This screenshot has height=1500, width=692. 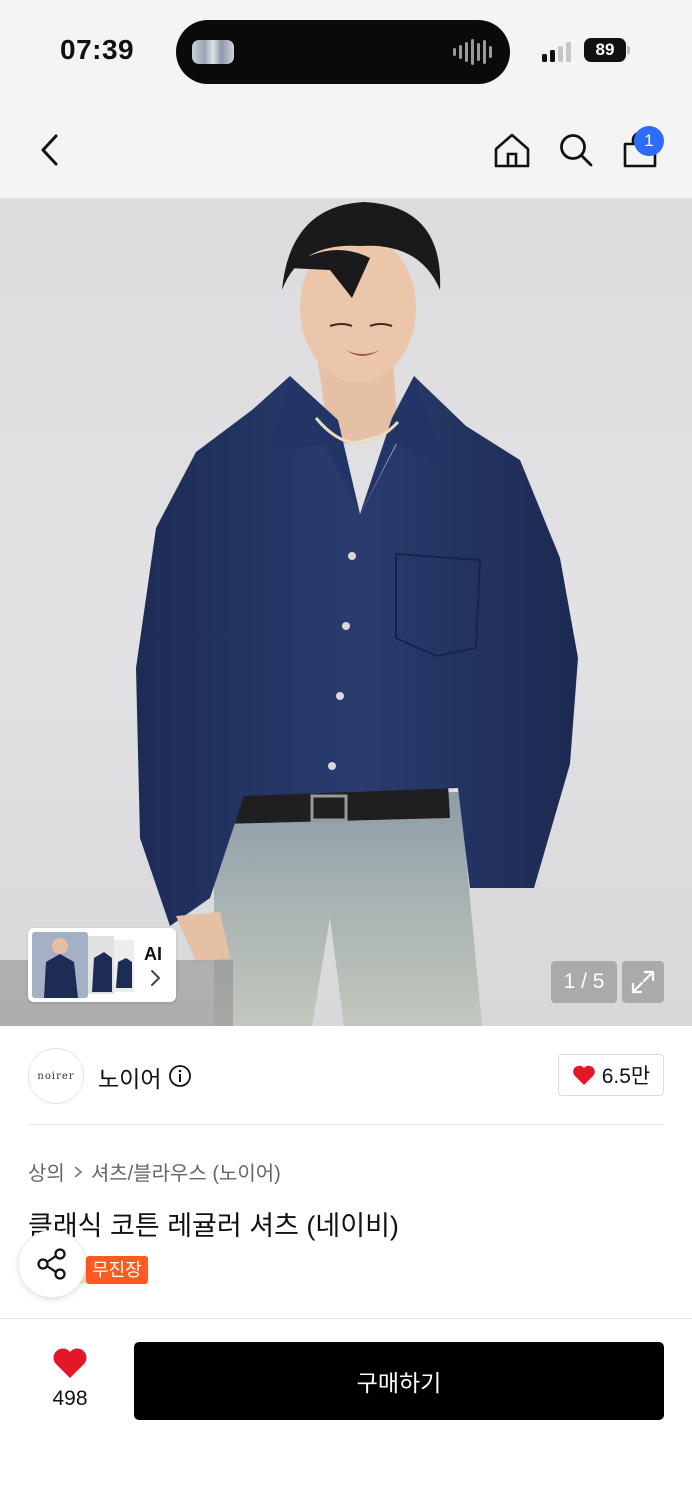 I want to click on home-icon, so click(x=512, y=150).